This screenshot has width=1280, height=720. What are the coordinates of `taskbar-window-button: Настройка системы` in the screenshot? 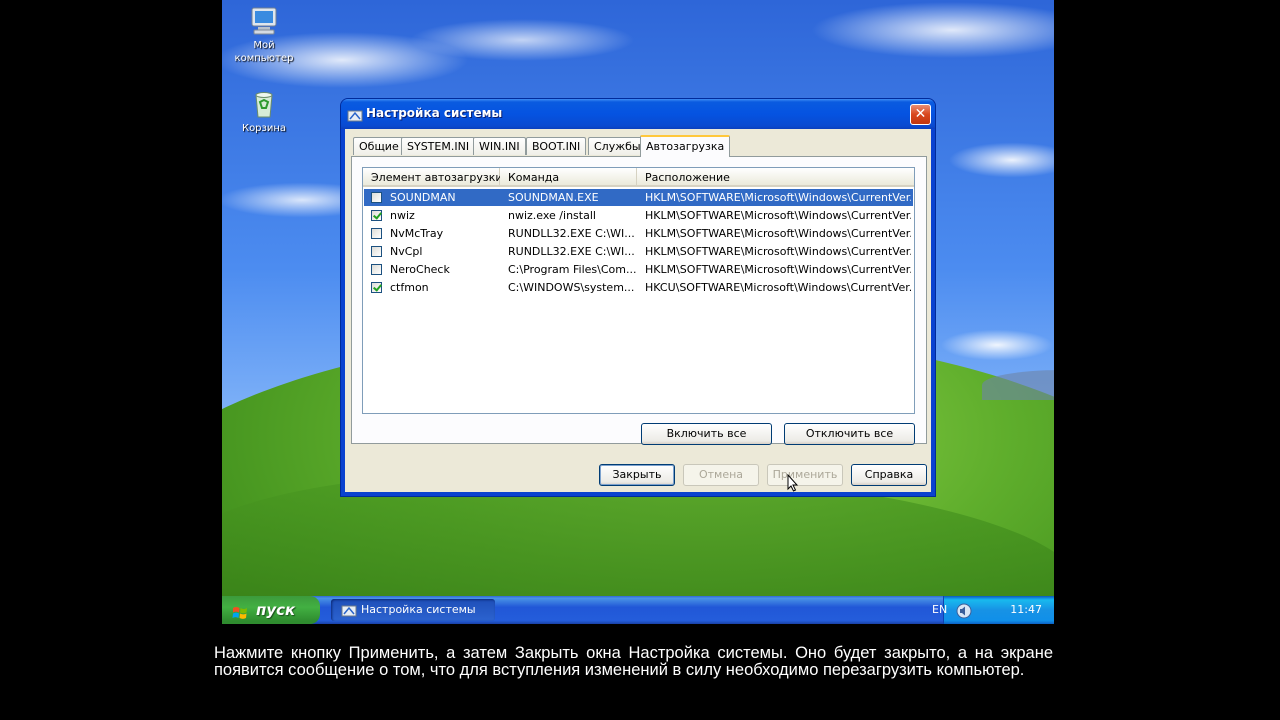 It's located at (413, 610).